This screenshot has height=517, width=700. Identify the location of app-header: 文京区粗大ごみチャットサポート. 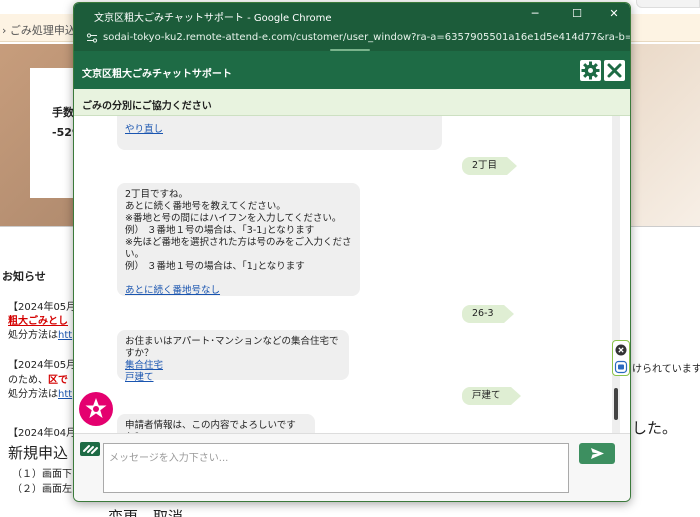
(352, 70).